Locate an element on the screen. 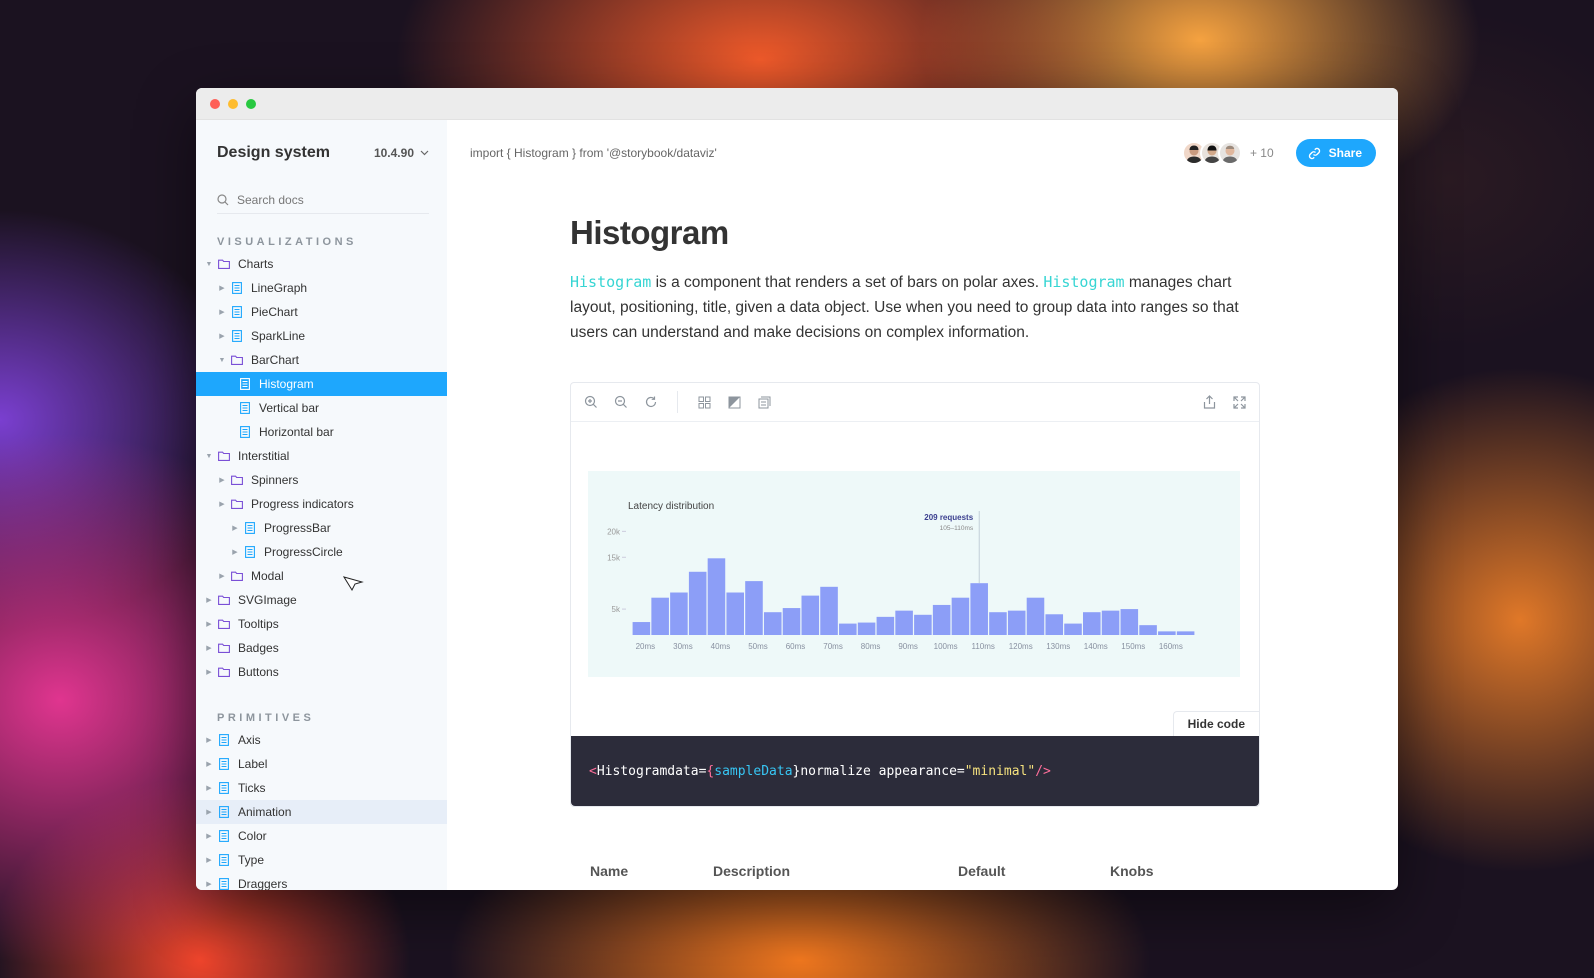 Image resolution: width=1594 pixels, height=978 pixels. code-token: < is located at coordinates (593, 771).